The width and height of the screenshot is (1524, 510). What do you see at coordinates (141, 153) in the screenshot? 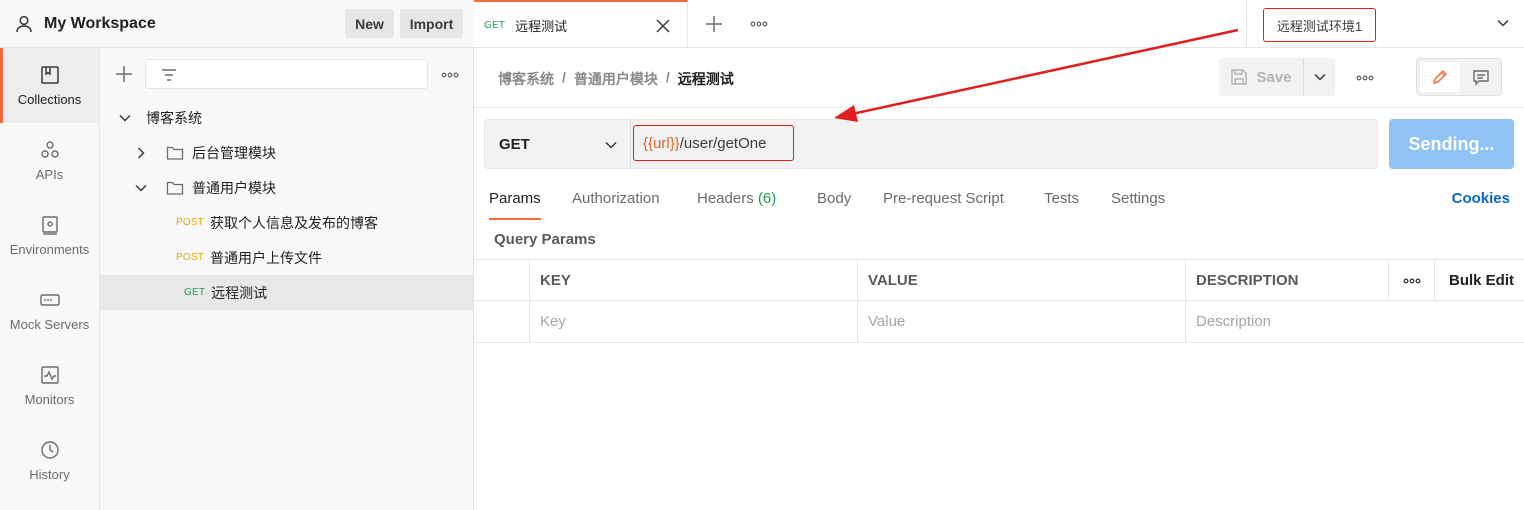
I see `chevron-right-icon` at bounding box center [141, 153].